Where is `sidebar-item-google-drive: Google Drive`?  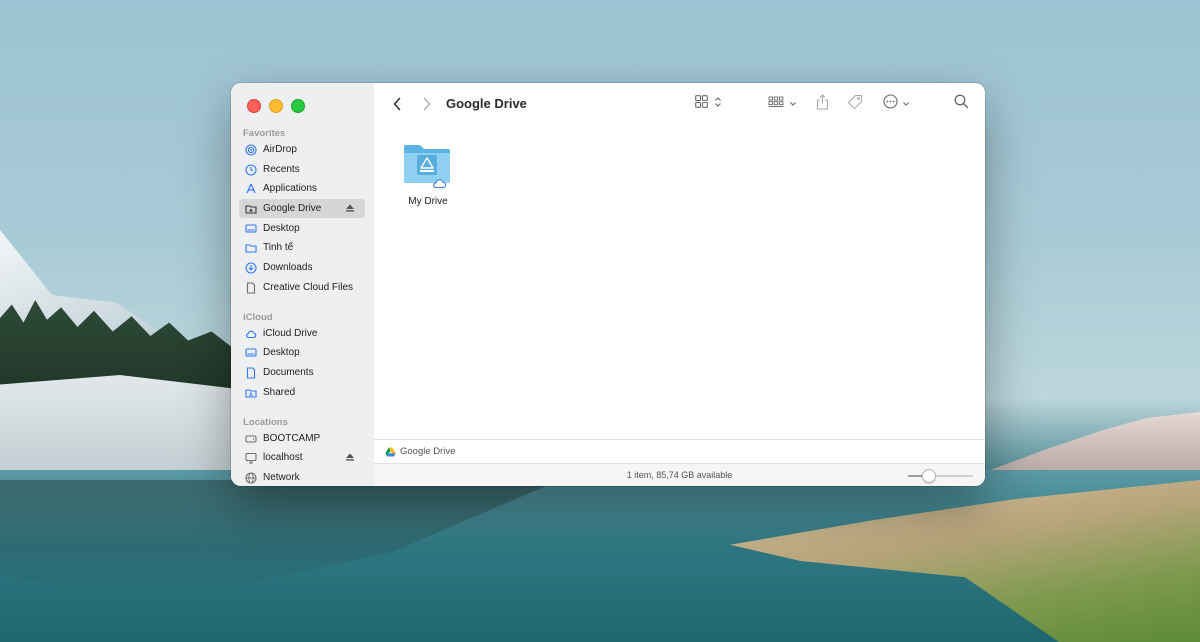 sidebar-item-google-drive: Google Drive is located at coordinates (302, 208).